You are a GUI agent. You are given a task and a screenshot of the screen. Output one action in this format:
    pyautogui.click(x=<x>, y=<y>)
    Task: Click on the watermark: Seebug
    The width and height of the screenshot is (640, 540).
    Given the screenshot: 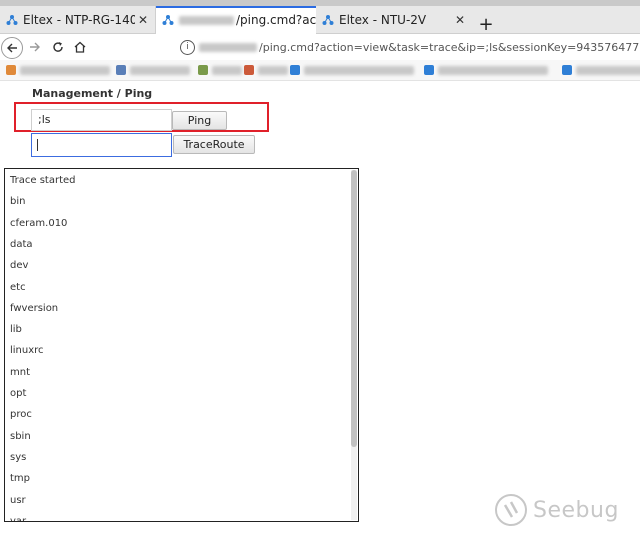 What is the action you would take?
    pyautogui.click(x=556, y=510)
    